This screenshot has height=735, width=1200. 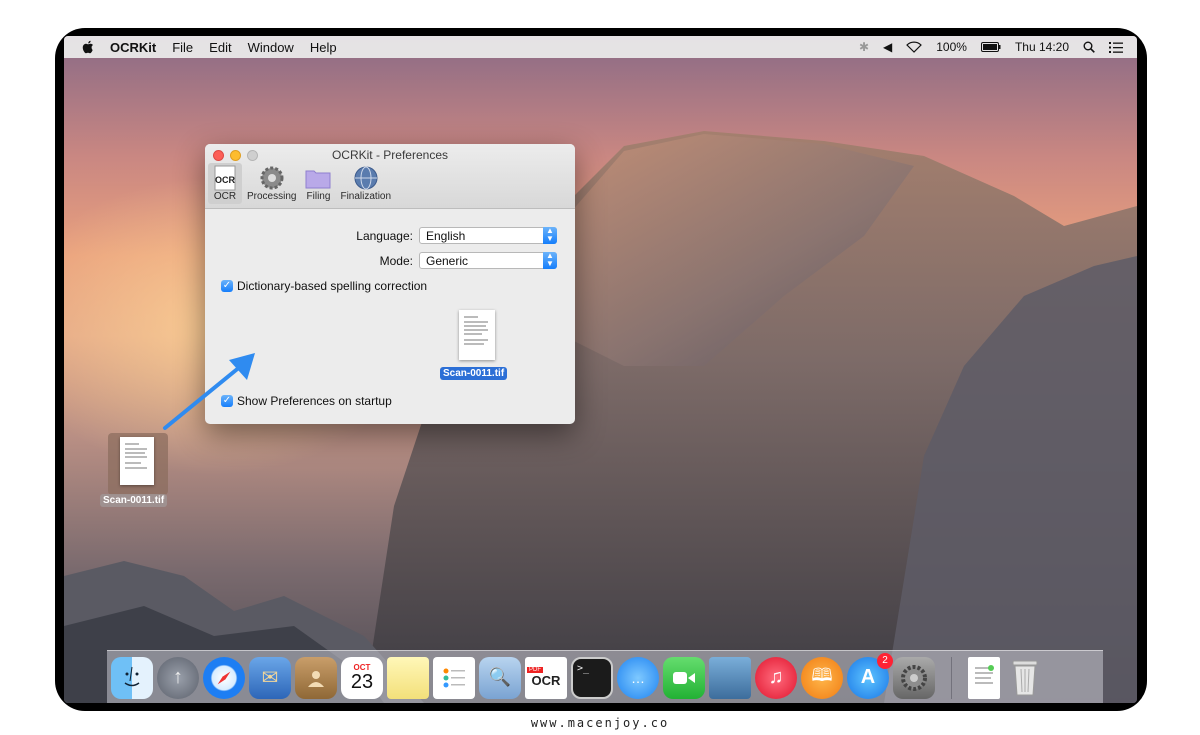 What do you see at coordinates (1089, 47) in the screenshot?
I see `spotlight-search-icon` at bounding box center [1089, 47].